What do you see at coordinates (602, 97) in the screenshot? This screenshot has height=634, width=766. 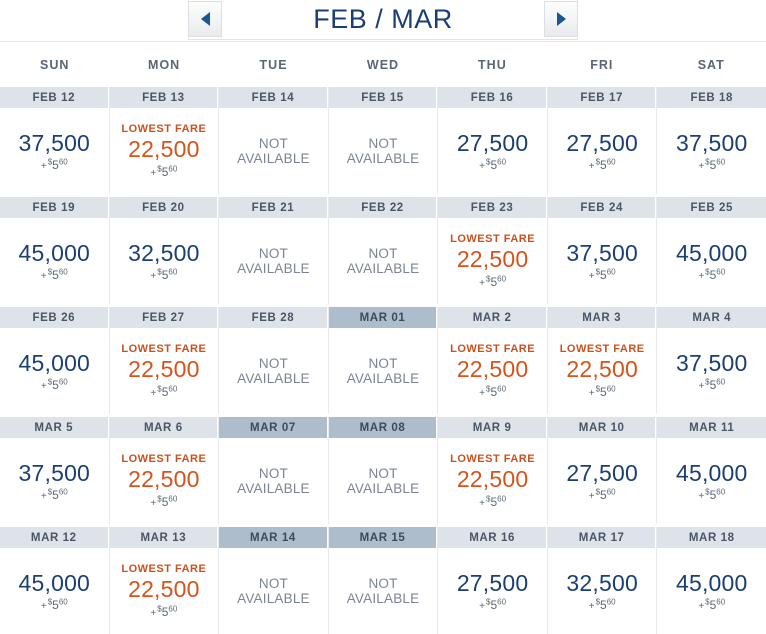 I see `date-label: FEB 17` at bounding box center [602, 97].